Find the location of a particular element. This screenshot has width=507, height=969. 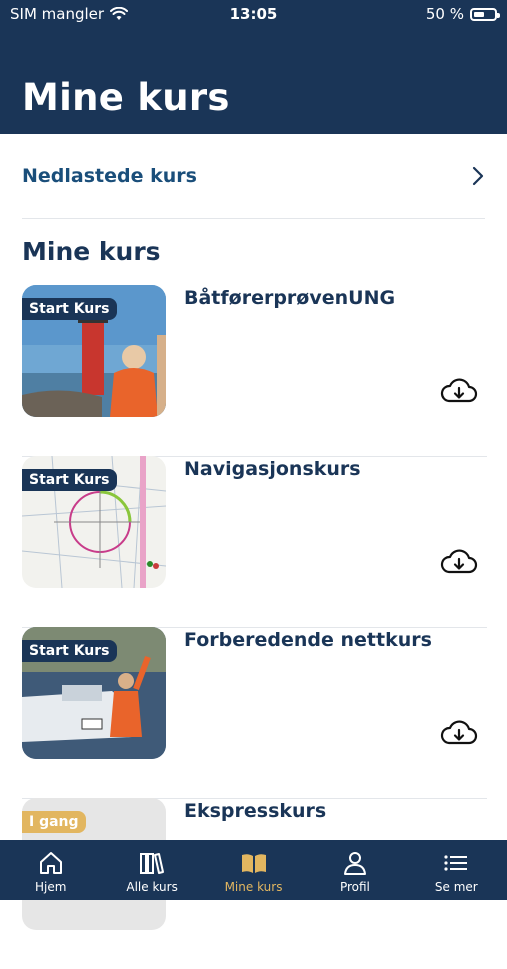

section-title: Mine kurs is located at coordinates (91, 251).